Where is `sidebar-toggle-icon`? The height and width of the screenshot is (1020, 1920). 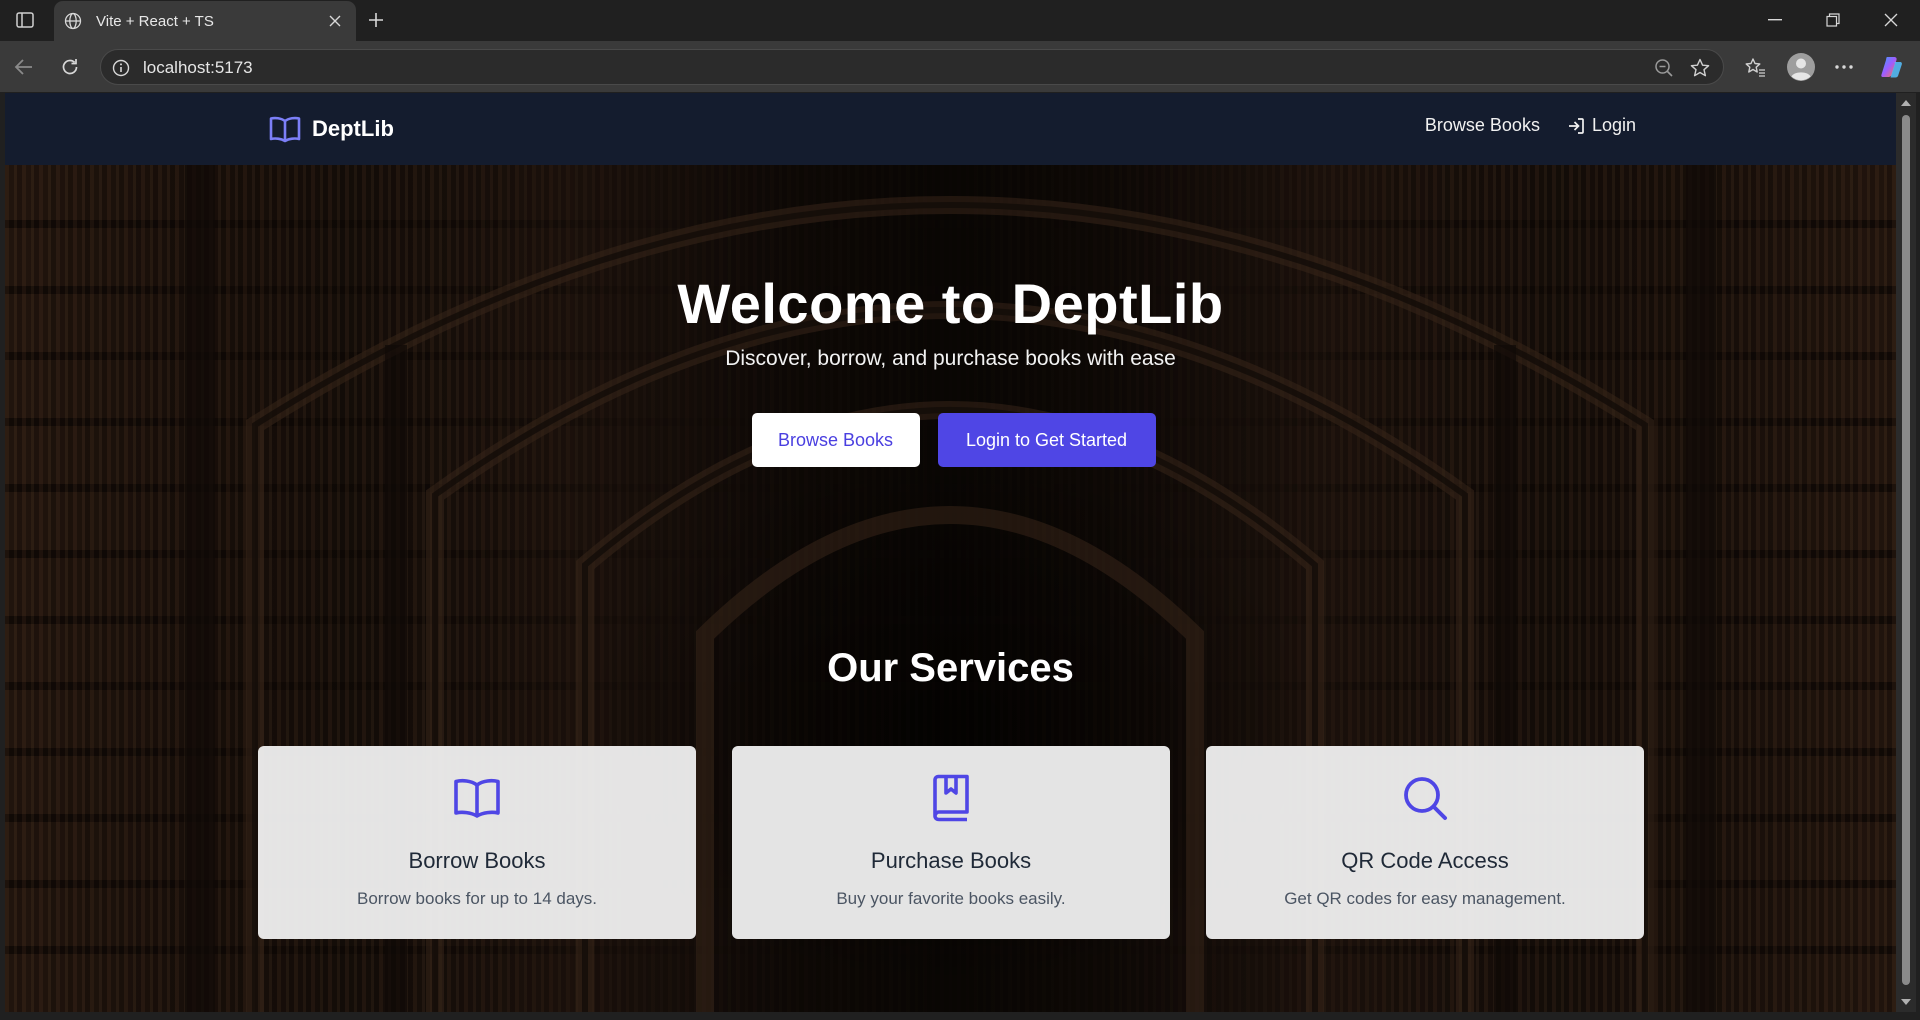
sidebar-toggle-icon is located at coordinates (25, 20).